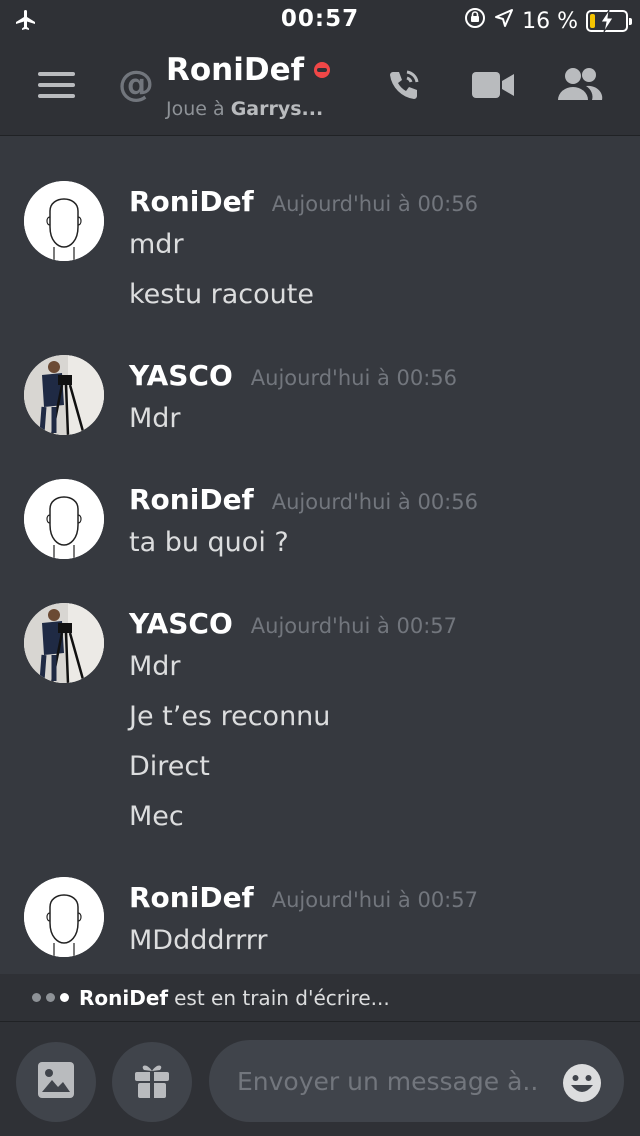  Describe the element at coordinates (592, 21) in the screenshot. I see `battery-fill` at that location.